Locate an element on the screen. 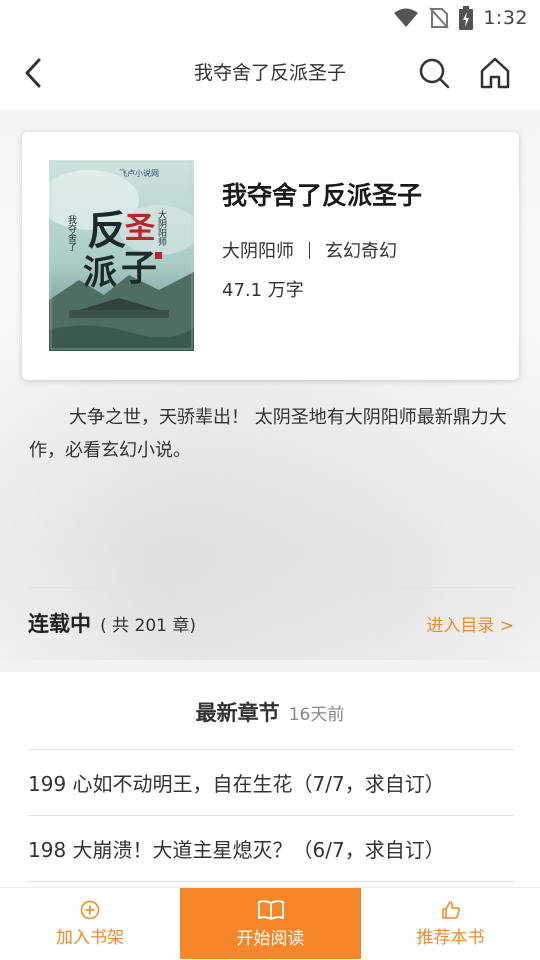 This screenshot has width=540, height=960. book-title: 我夺舍了反派圣子 is located at coordinates (322, 195).